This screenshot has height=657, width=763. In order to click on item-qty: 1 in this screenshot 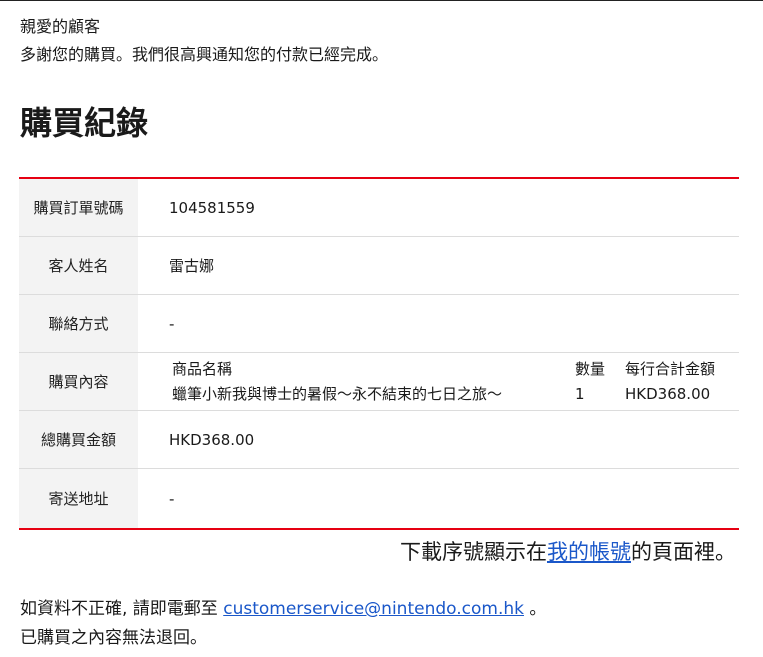, I will do `click(580, 393)`.